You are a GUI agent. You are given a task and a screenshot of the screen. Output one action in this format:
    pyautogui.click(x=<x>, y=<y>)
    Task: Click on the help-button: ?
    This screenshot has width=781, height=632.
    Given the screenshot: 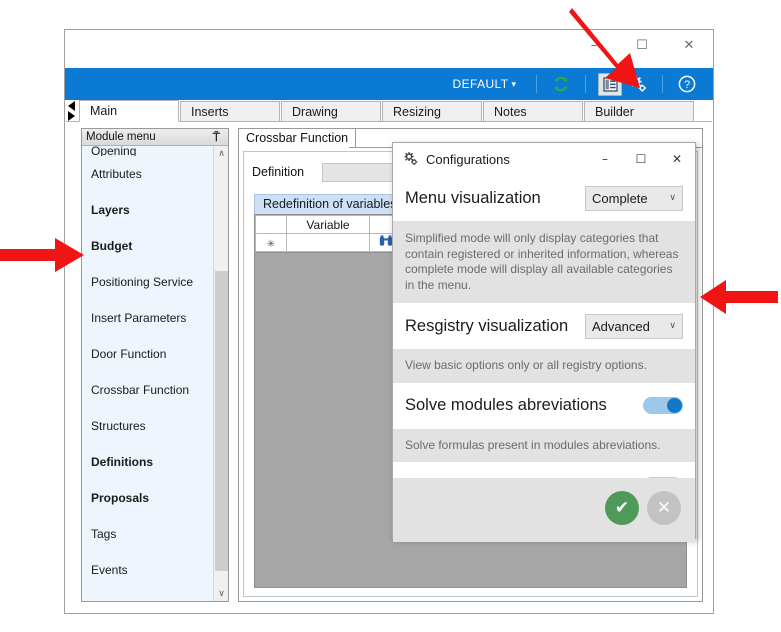 What is the action you would take?
    pyautogui.click(x=687, y=84)
    